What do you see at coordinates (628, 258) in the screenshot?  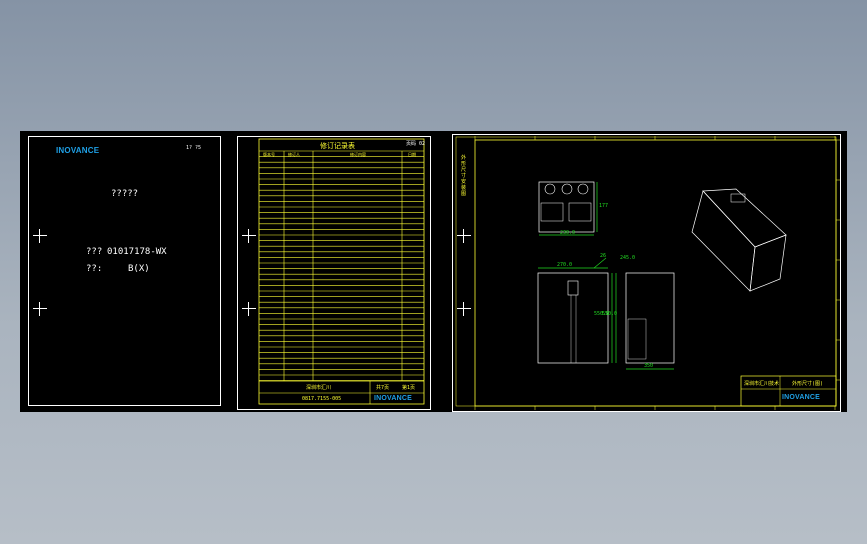 I see `dim-side-bottom: 245.0` at bounding box center [628, 258].